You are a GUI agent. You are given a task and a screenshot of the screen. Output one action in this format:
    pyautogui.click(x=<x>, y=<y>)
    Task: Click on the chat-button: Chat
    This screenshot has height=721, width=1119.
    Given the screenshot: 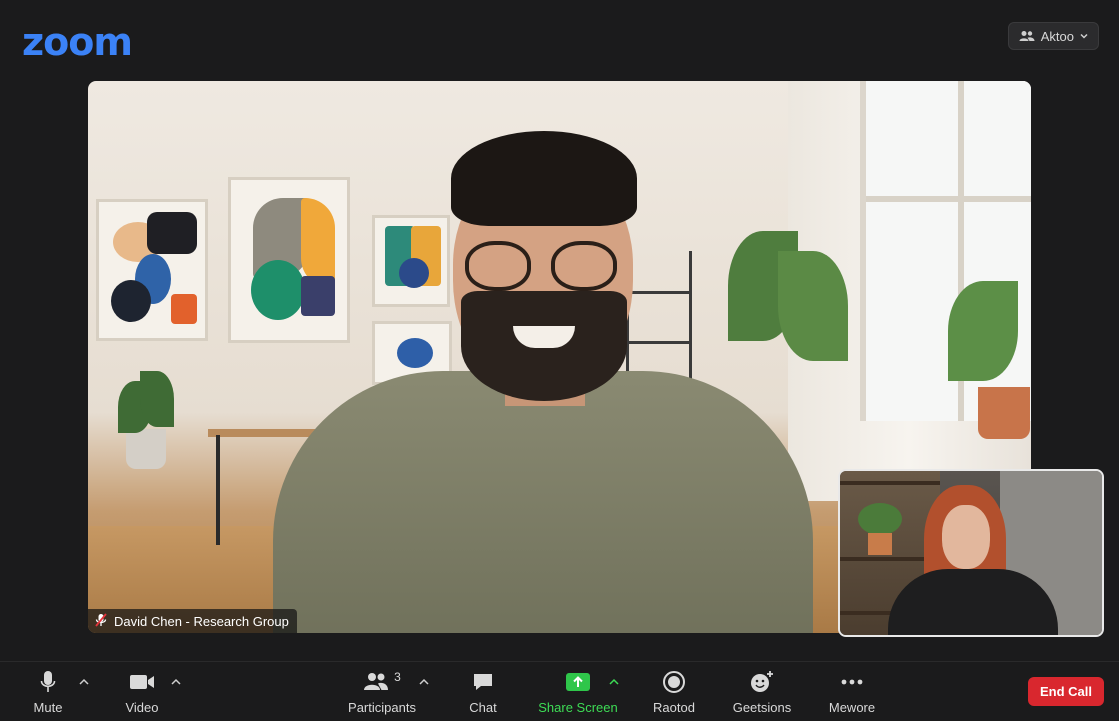 What is the action you would take?
    pyautogui.click(x=483, y=693)
    